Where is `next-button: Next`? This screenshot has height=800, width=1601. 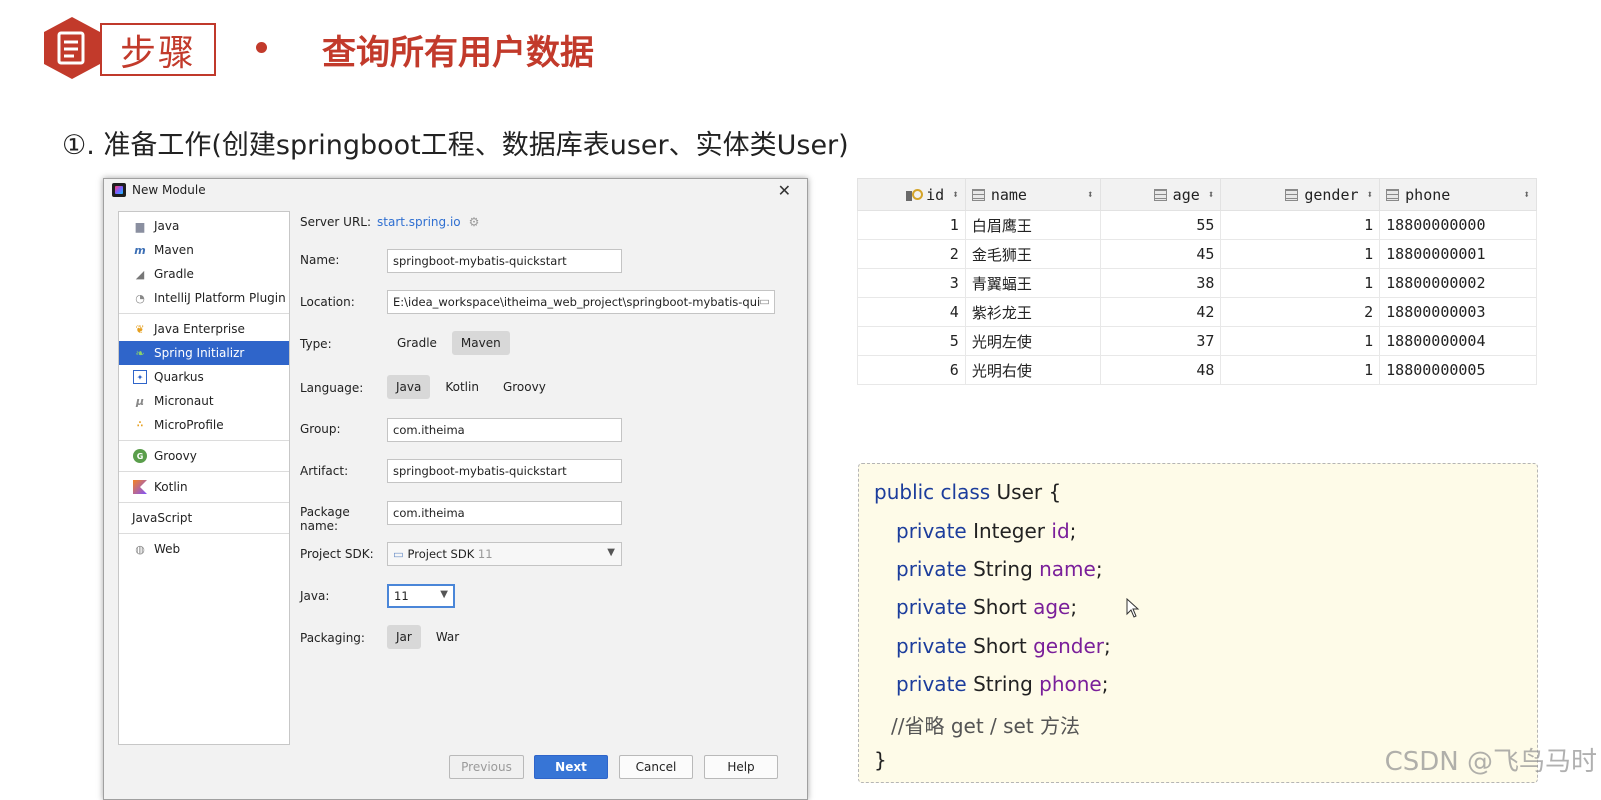 next-button: Next is located at coordinates (571, 767).